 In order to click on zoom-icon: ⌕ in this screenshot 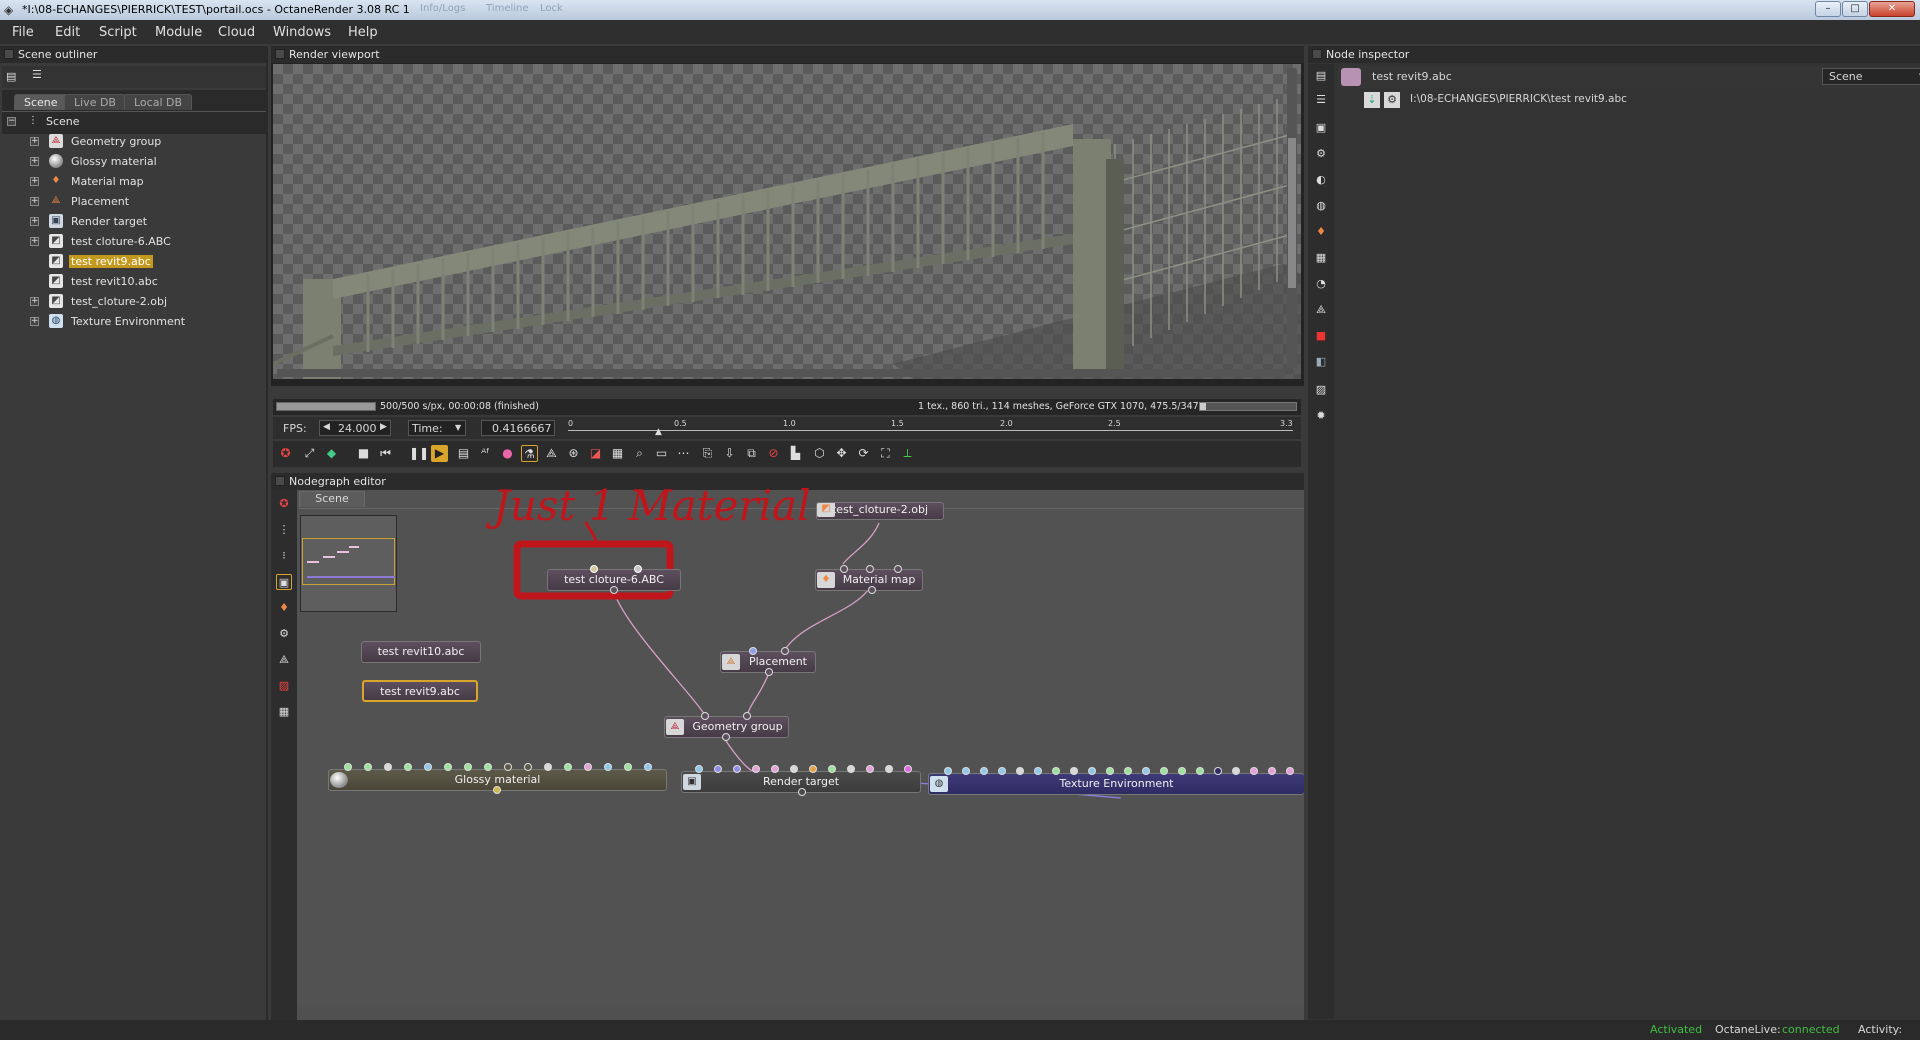, I will do `click(639, 453)`.